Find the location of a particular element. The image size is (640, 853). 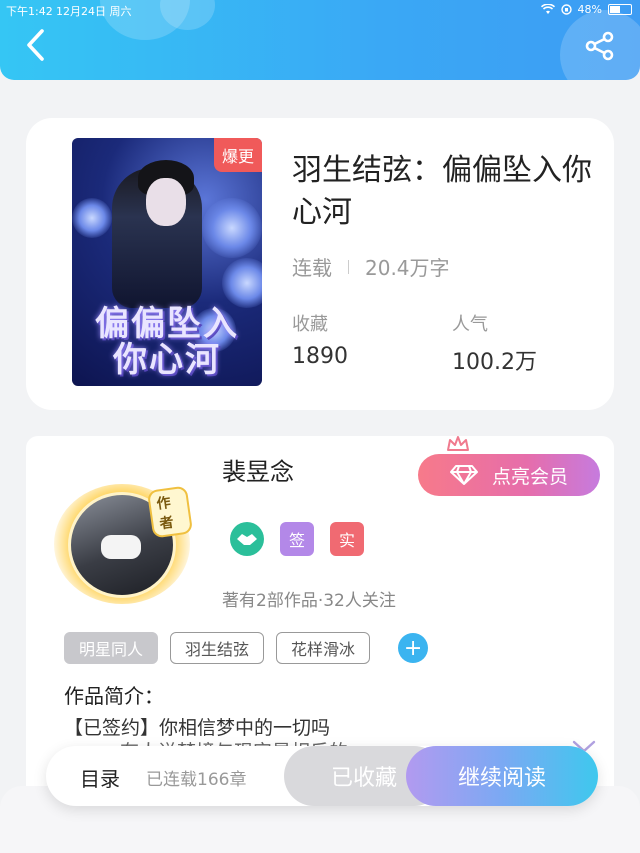

author-avatar: 作者 is located at coordinates (124, 544).